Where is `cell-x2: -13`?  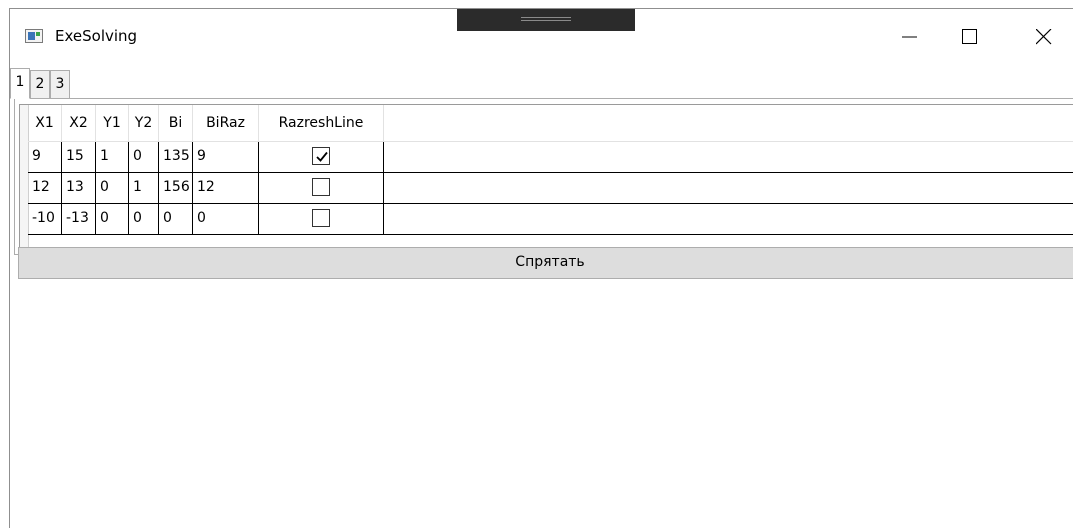
cell-x2: -13 is located at coordinates (79, 219).